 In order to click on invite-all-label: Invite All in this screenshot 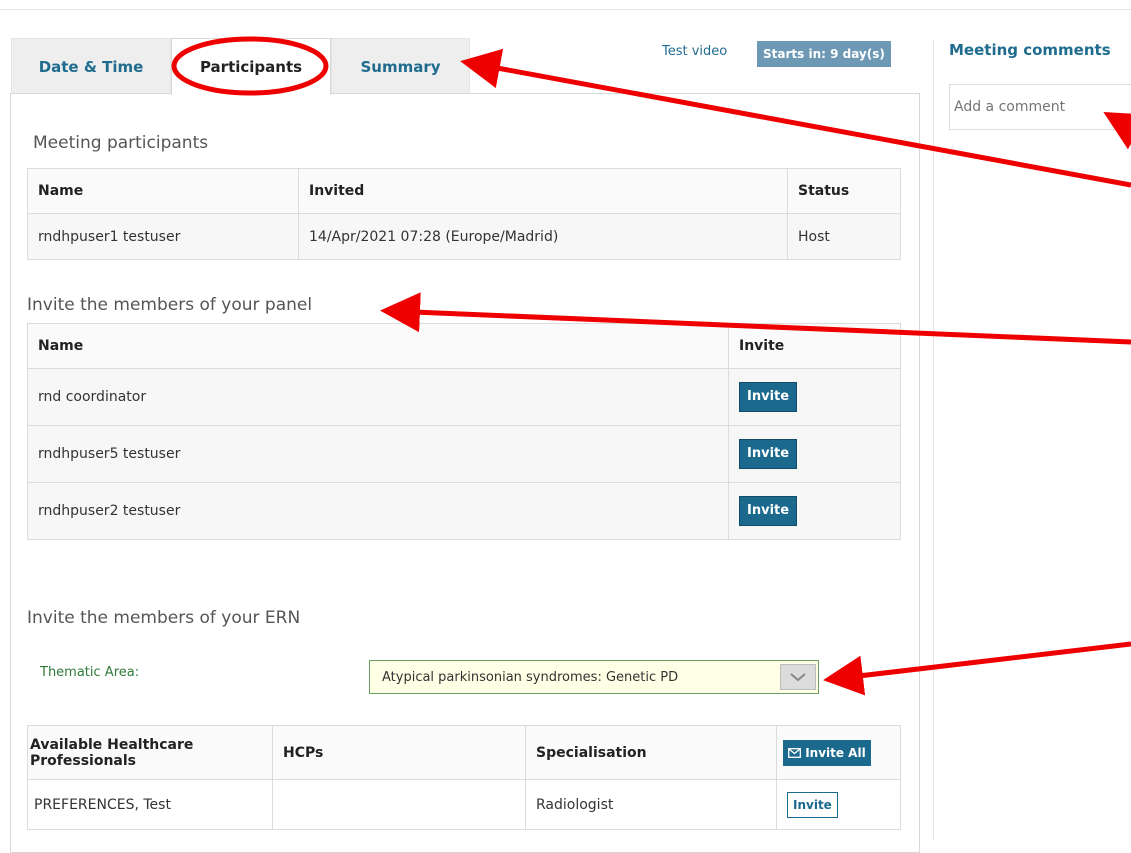, I will do `click(835, 752)`.